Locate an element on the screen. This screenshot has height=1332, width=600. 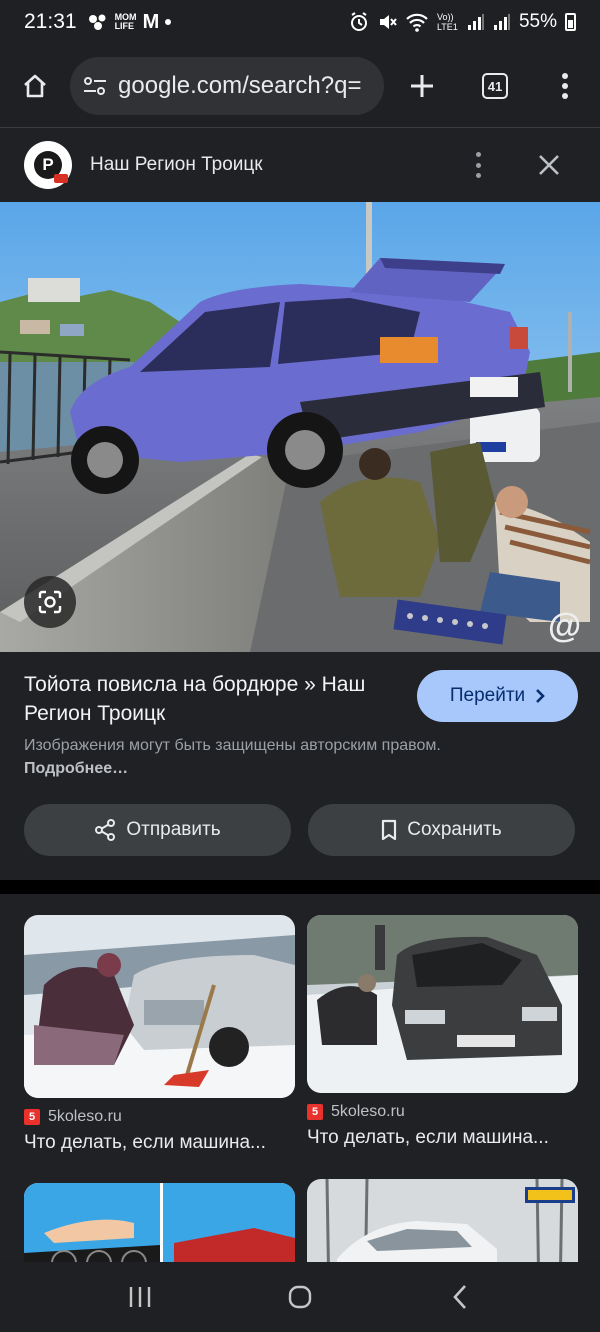
tab-switcher-button: 41 is located at coordinates (495, 86).